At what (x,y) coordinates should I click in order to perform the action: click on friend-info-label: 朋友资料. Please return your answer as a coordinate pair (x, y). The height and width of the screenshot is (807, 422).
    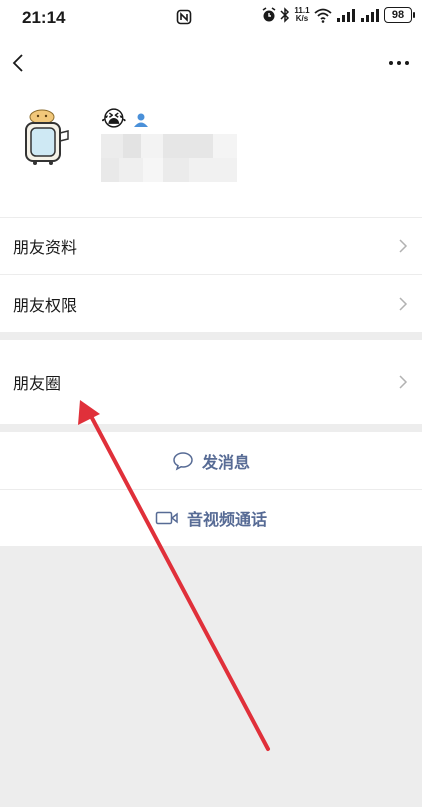
    Looking at the image, I should click on (45, 247).